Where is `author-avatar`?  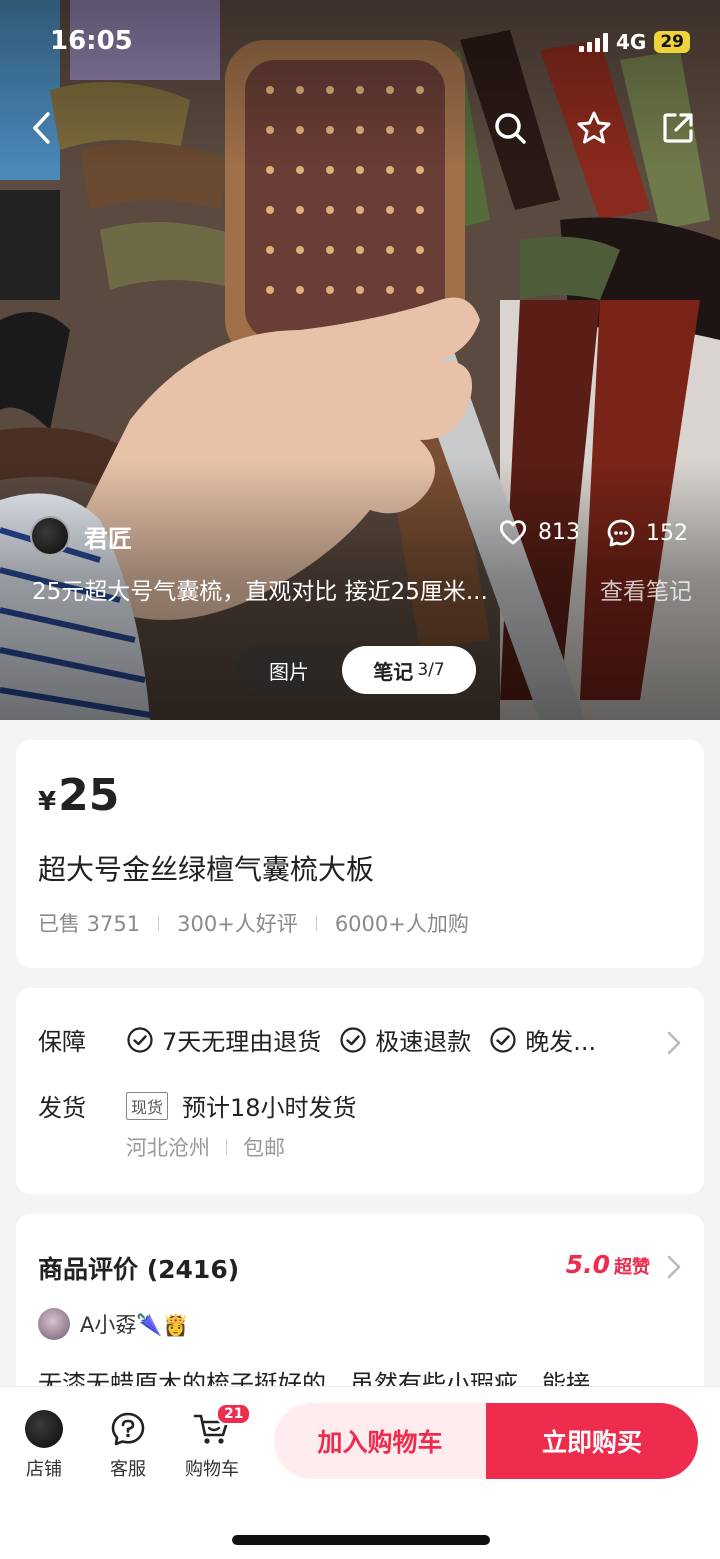
author-avatar is located at coordinates (50, 536).